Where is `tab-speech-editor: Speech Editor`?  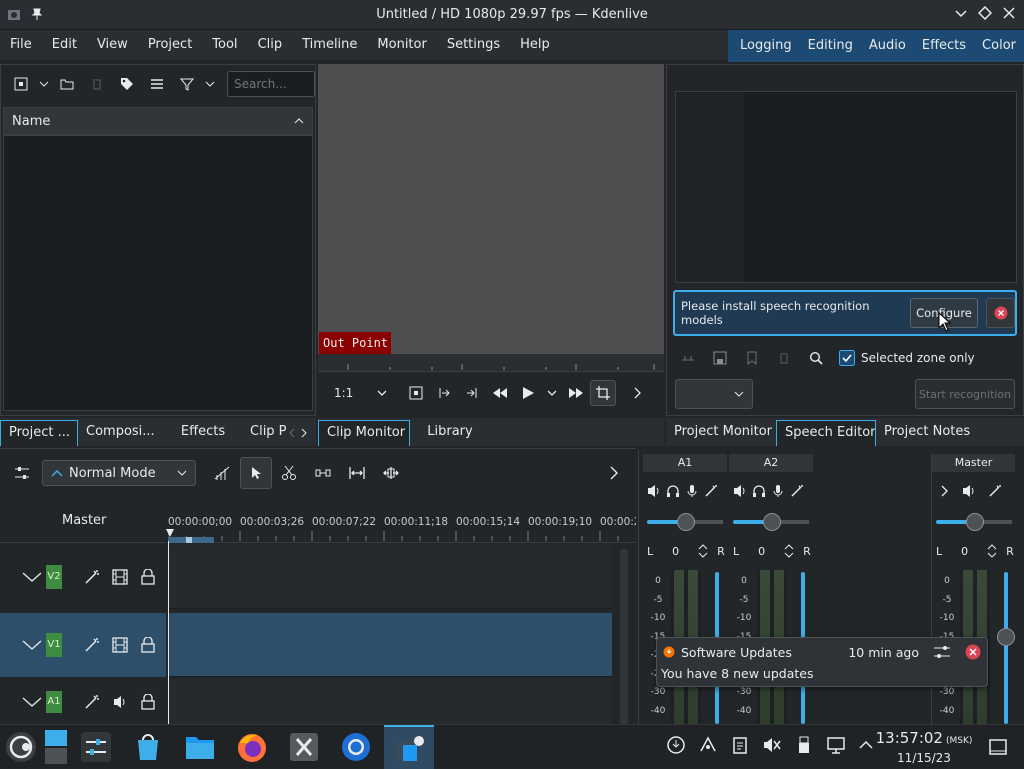 tab-speech-editor: Speech Editor is located at coordinates (826, 433).